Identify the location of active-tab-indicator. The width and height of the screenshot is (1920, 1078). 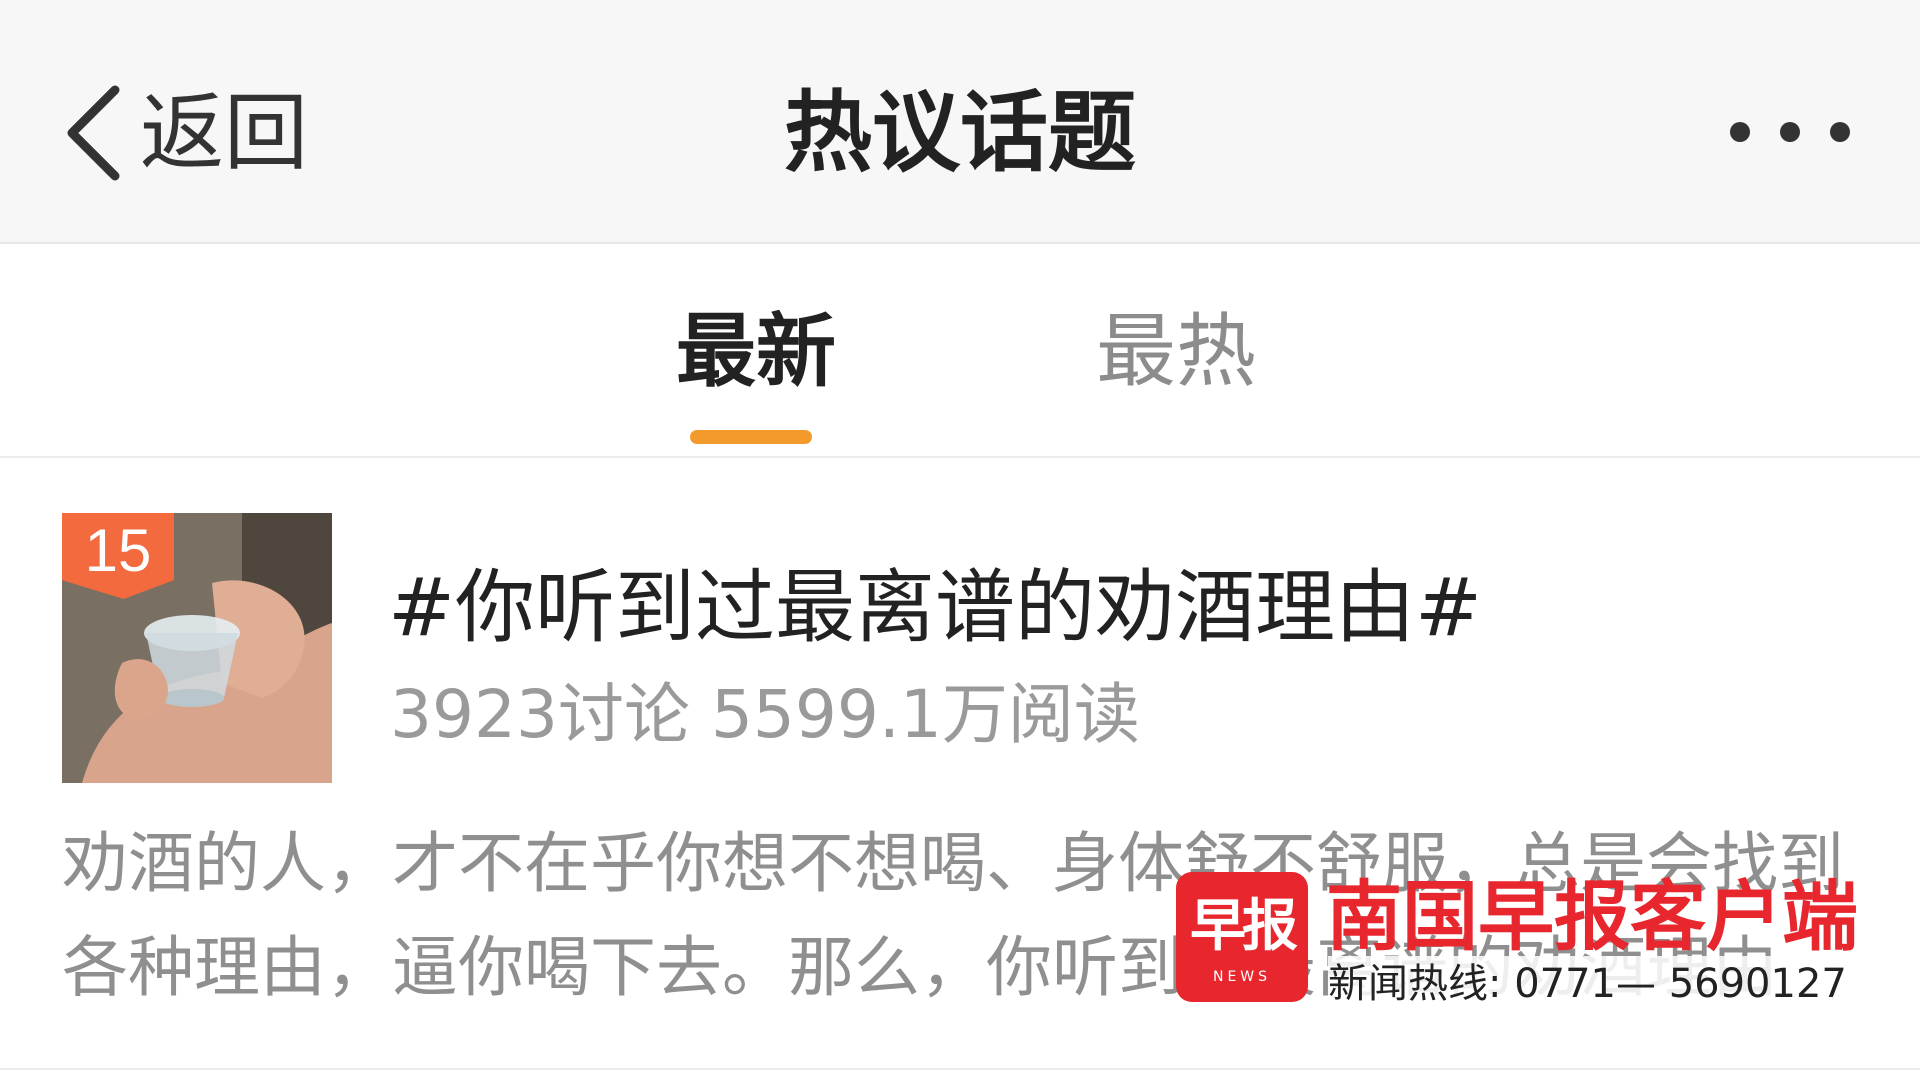
(751, 437).